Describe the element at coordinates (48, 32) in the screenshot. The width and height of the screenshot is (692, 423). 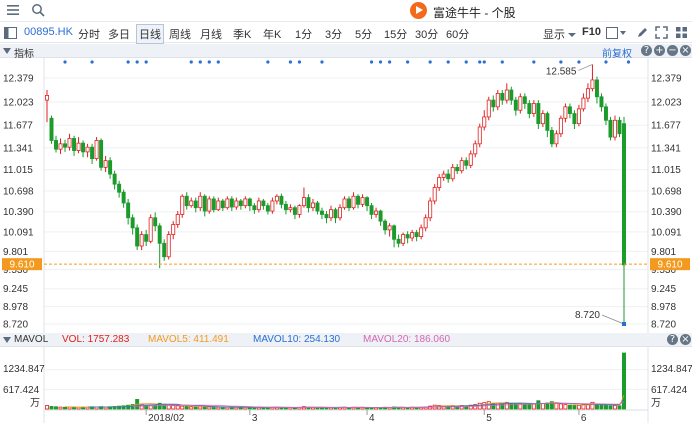
I see `stock-code: 00895.HK` at that location.